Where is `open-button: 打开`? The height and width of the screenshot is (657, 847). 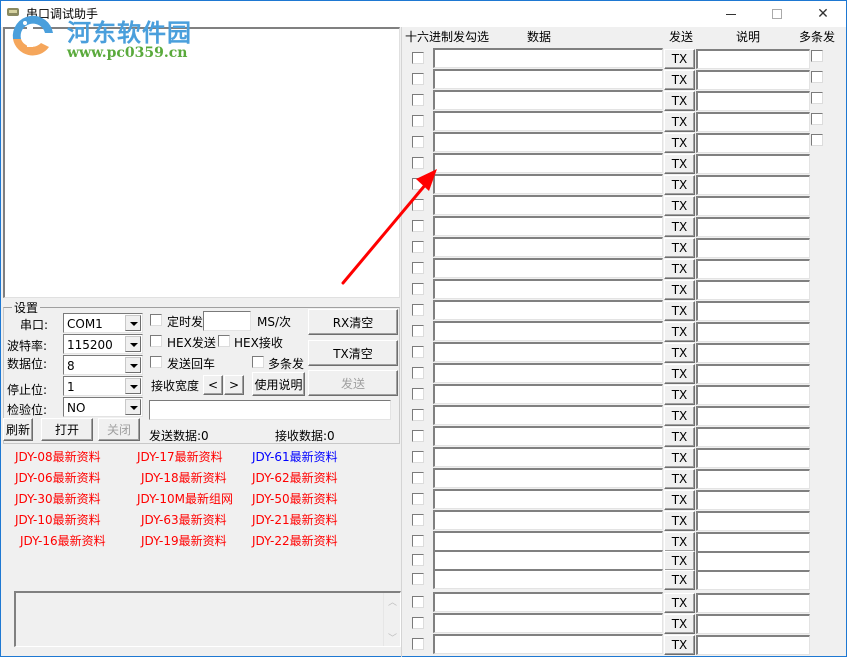 open-button: 打开 is located at coordinates (67, 429).